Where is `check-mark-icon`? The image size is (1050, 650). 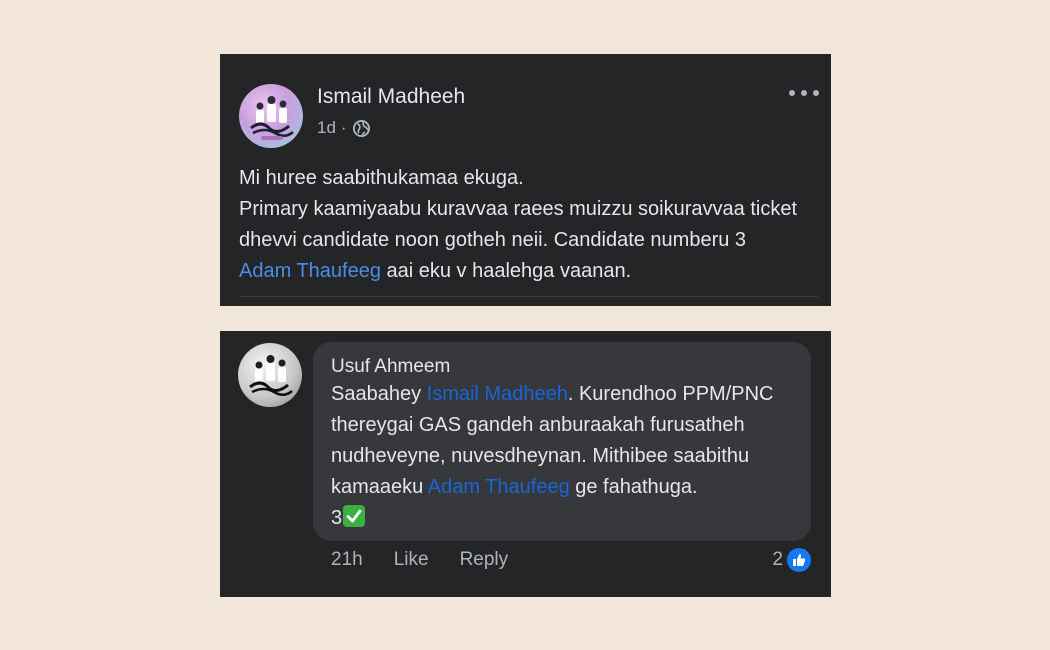 check-mark-icon is located at coordinates (354, 516).